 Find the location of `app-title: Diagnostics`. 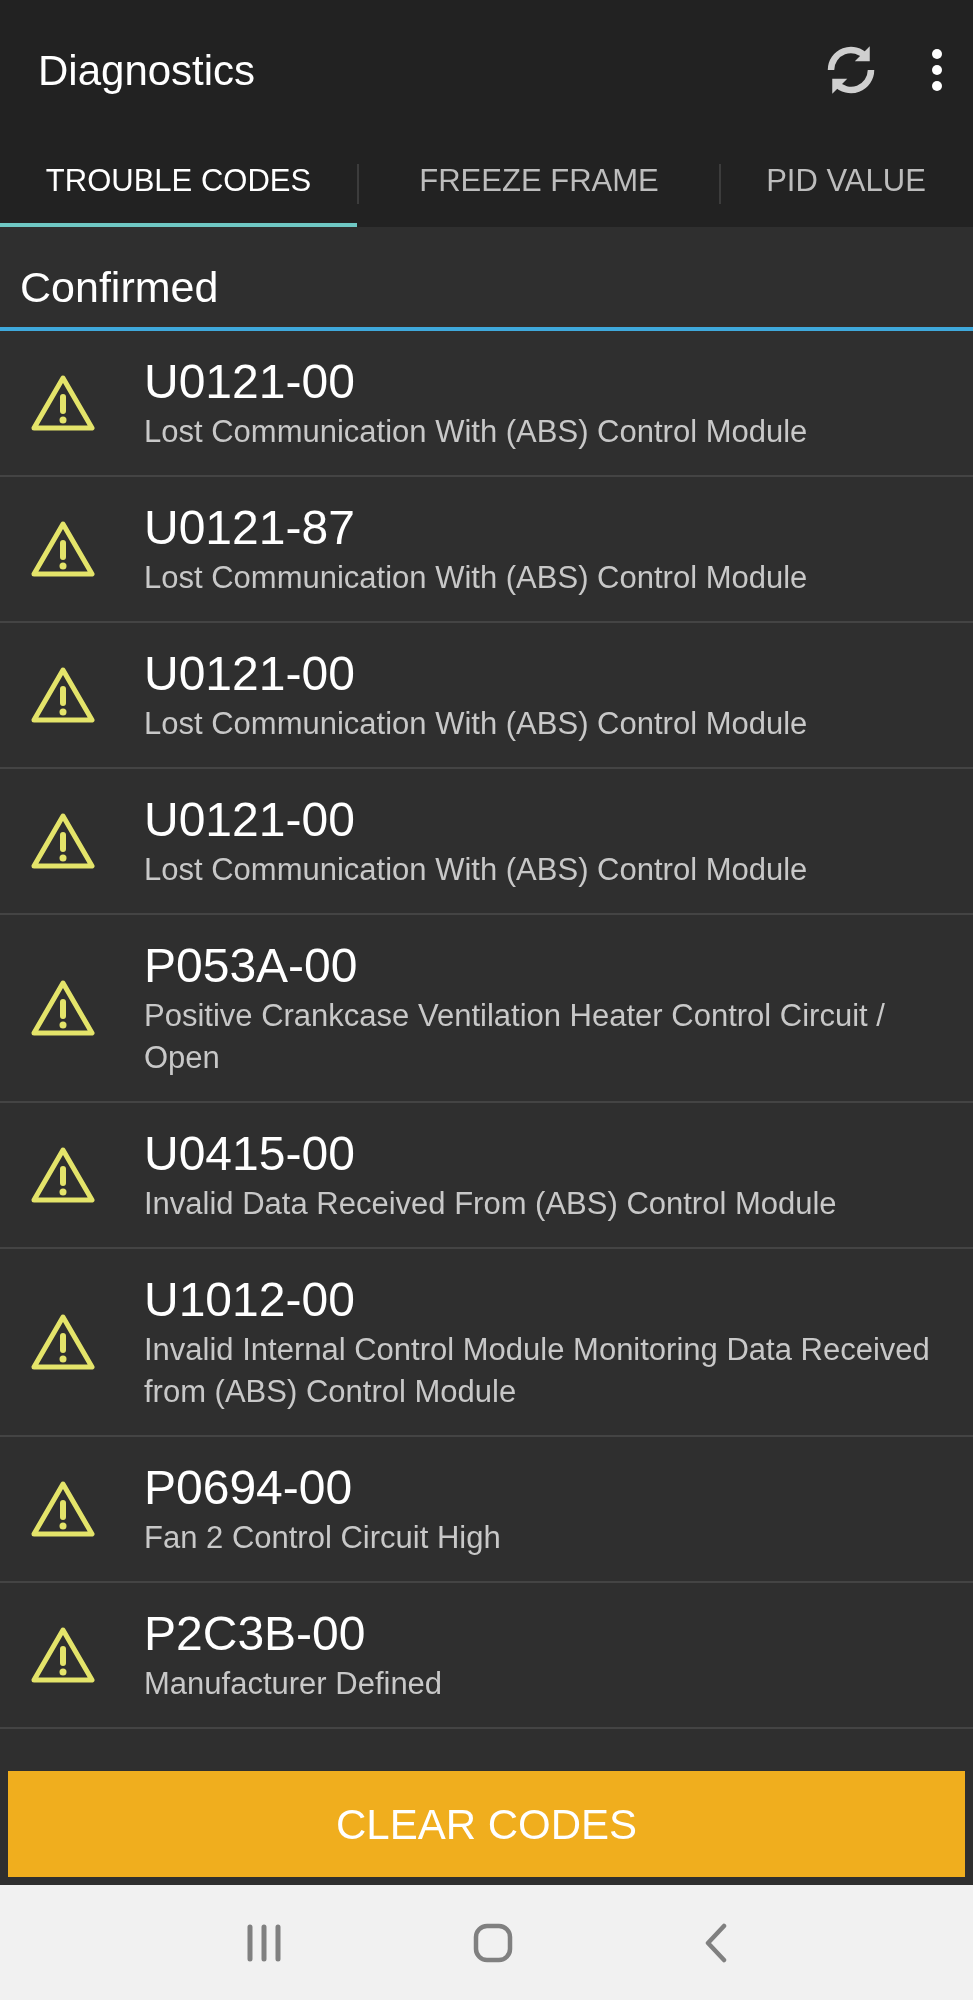

app-title: Diagnostics is located at coordinates (147, 70).